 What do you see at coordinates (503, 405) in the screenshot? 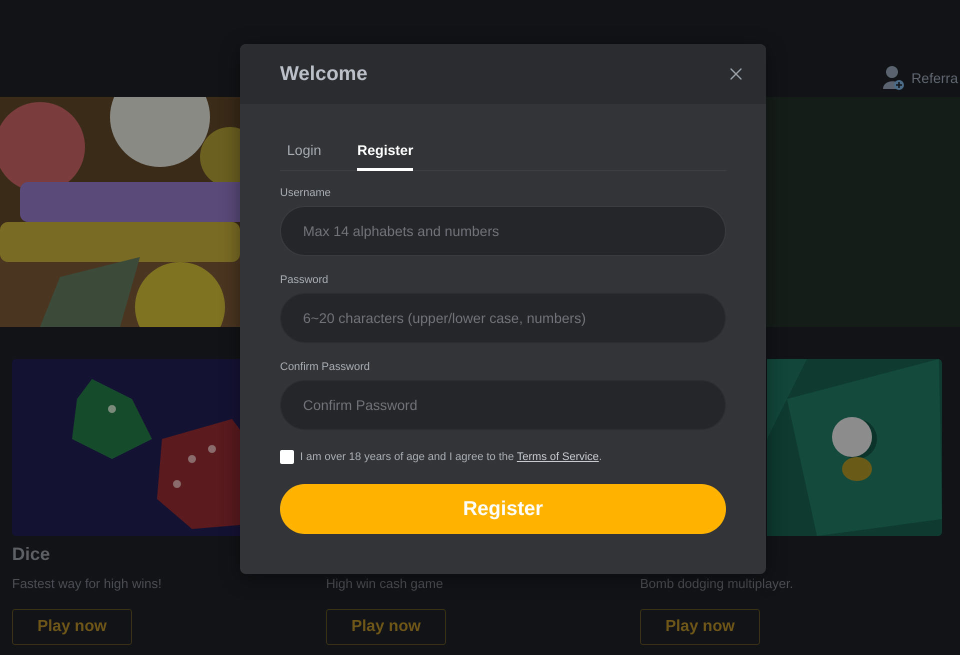
I see `input-field: Confirm Password` at bounding box center [503, 405].